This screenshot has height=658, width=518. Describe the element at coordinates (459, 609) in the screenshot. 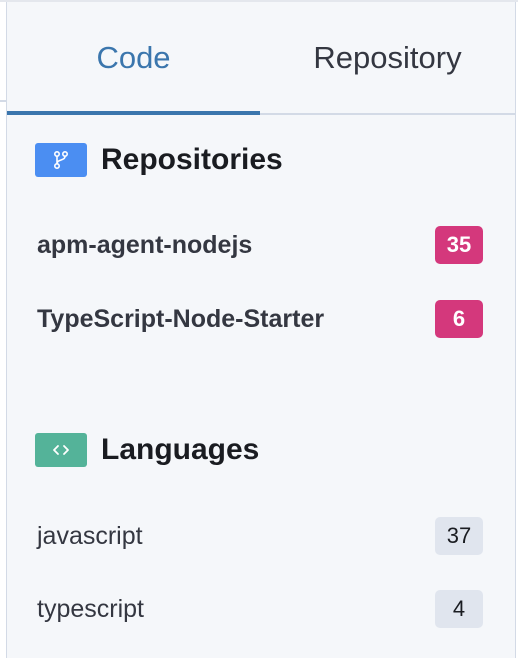

I see `count-badge: 4` at that location.